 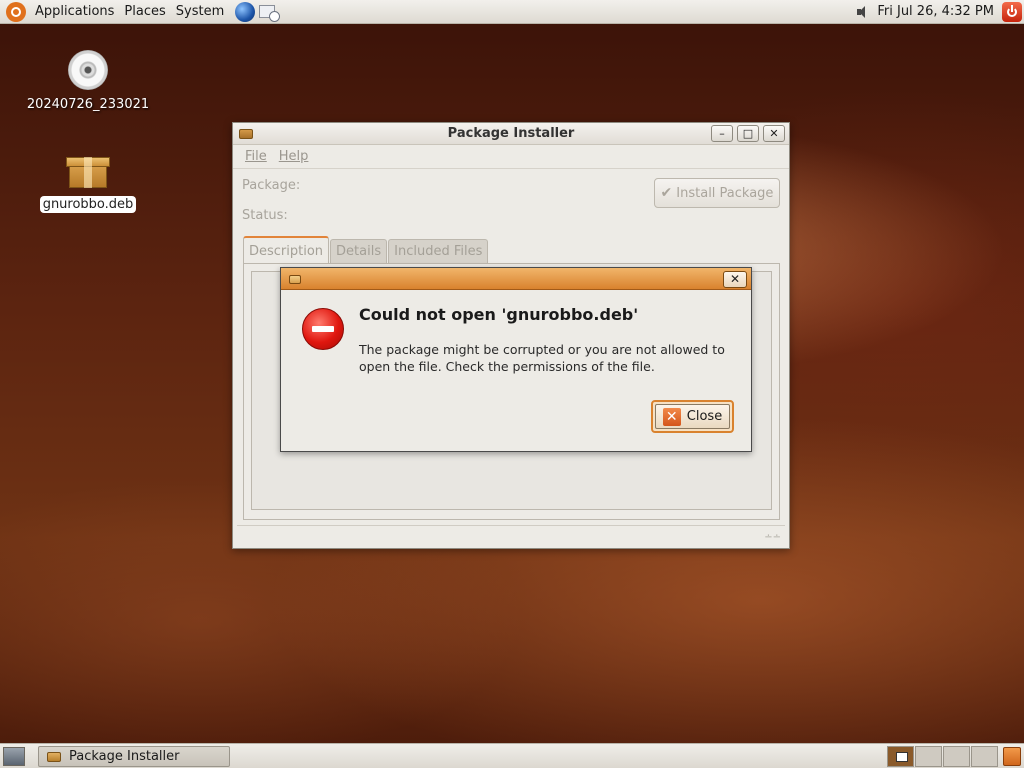 What do you see at coordinates (704, 416) in the screenshot?
I see `dialog-close-label: Close` at bounding box center [704, 416].